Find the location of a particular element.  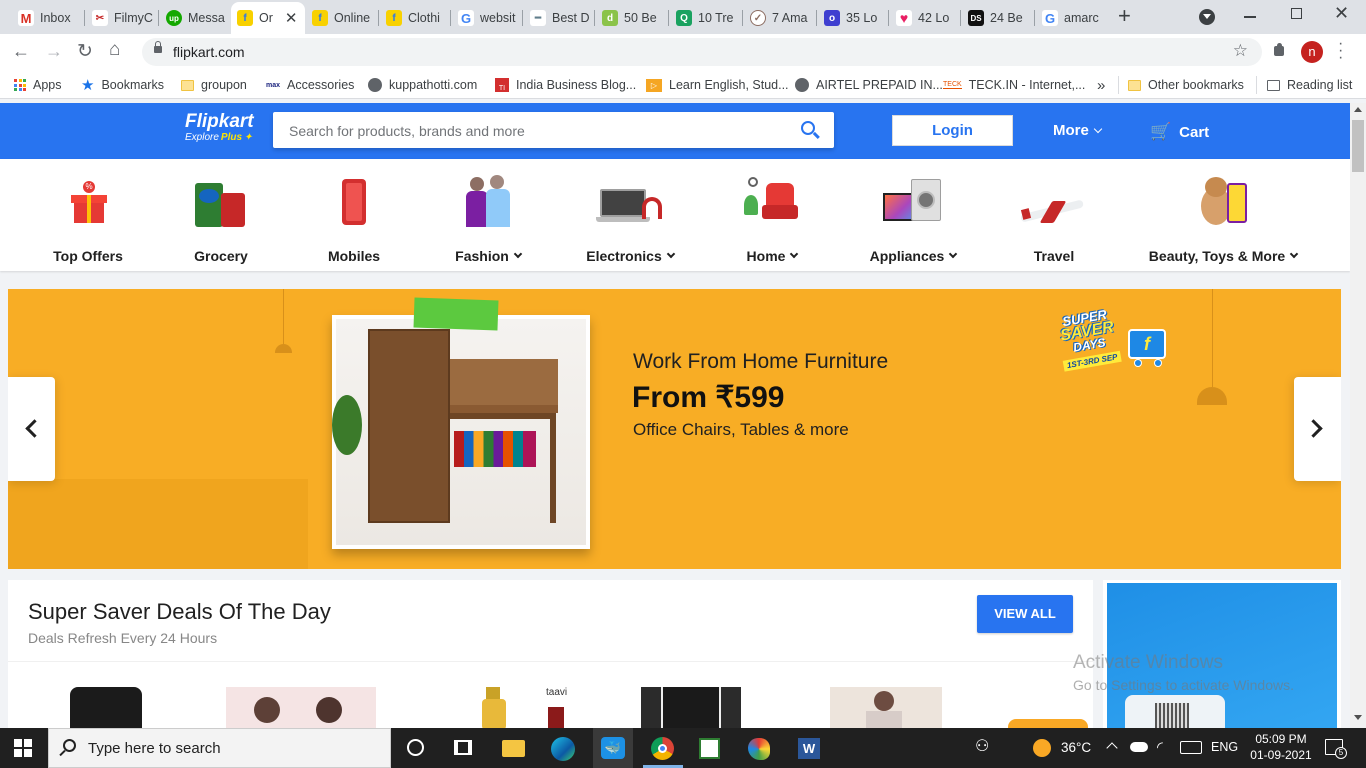

product-speaker-image is located at coordinates (106, 708).